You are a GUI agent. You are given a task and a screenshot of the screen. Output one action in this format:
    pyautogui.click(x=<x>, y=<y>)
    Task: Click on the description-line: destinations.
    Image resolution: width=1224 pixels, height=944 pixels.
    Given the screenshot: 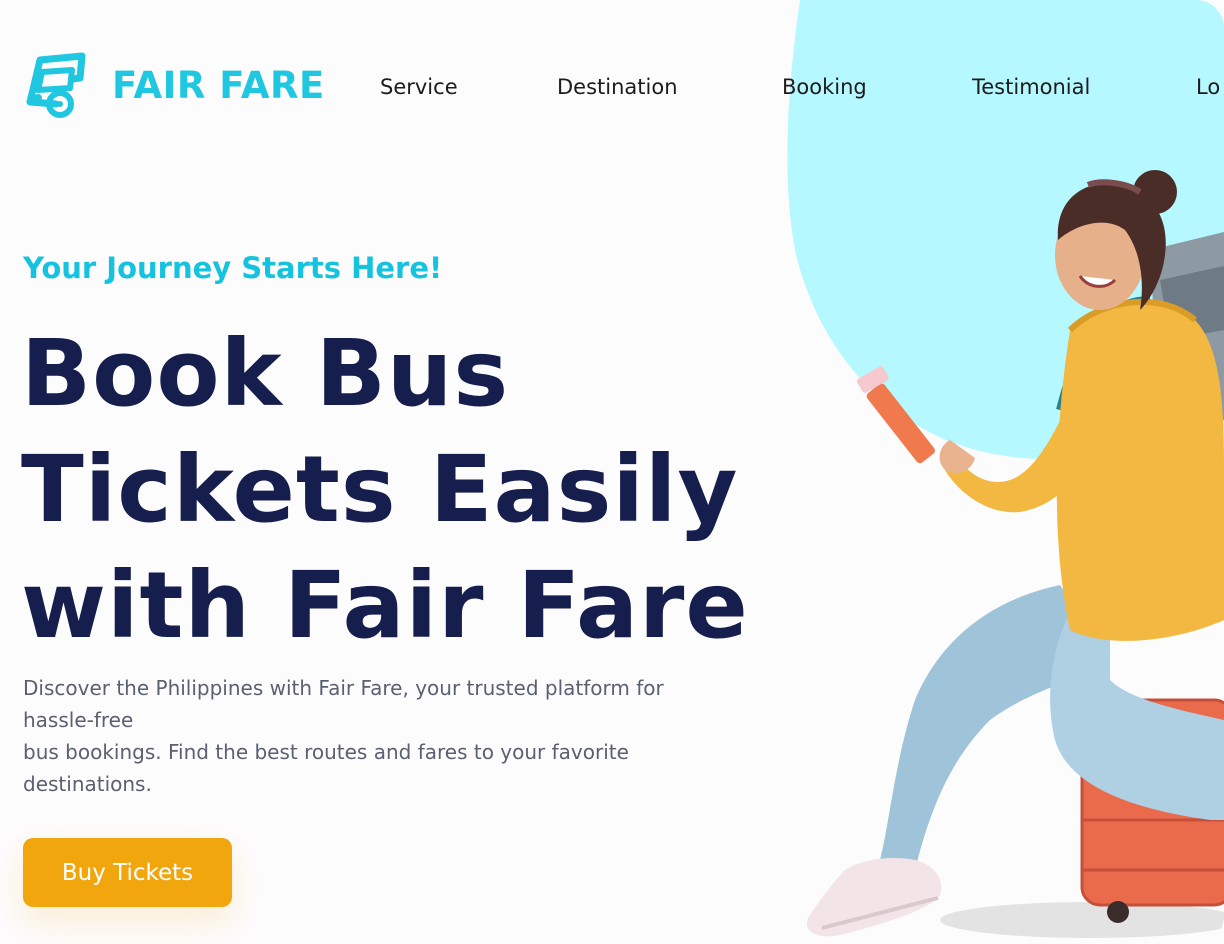 What is the action you would take?
    pyautogui.click(x=87, y=784)
    